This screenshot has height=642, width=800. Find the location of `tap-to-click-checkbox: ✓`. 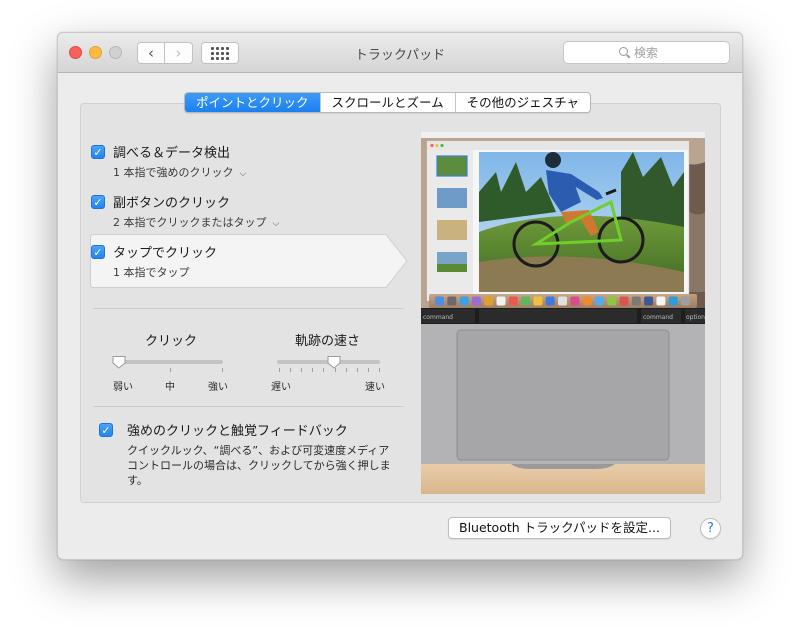

tap-to-click-checkbox: ✓ is located at coordinates (98, 252).